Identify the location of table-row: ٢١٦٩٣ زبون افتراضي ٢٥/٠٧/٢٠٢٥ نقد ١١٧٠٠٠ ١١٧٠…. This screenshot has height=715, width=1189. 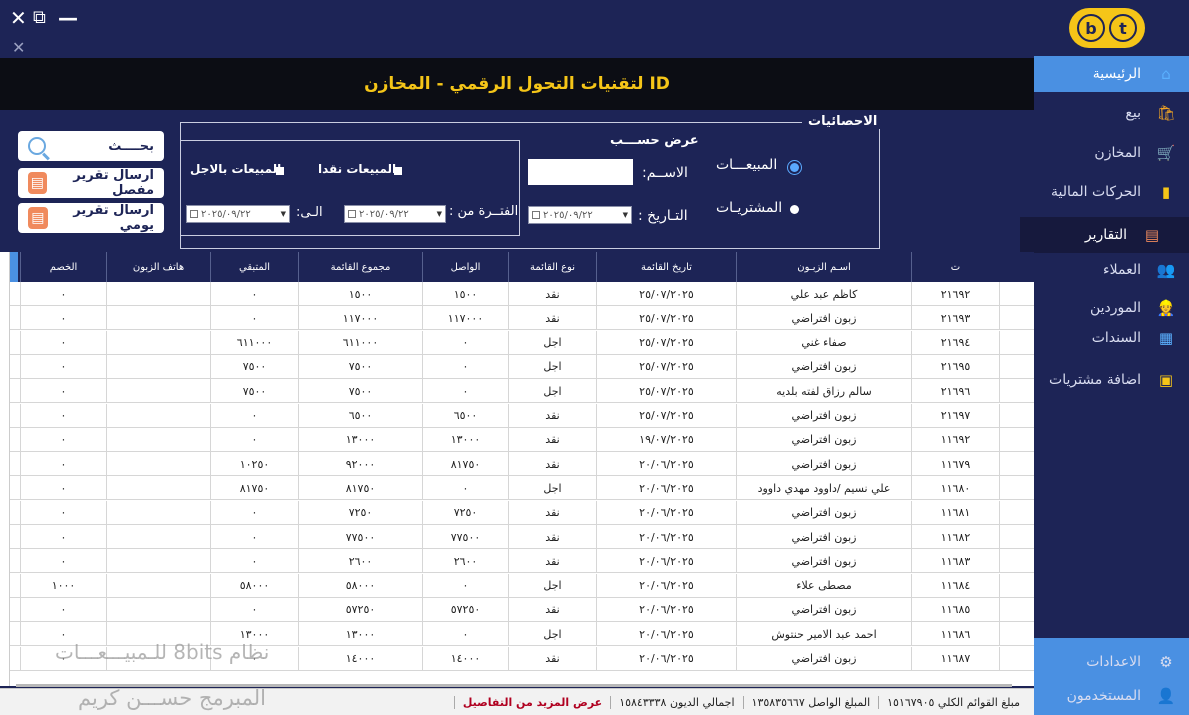
(517, 318).